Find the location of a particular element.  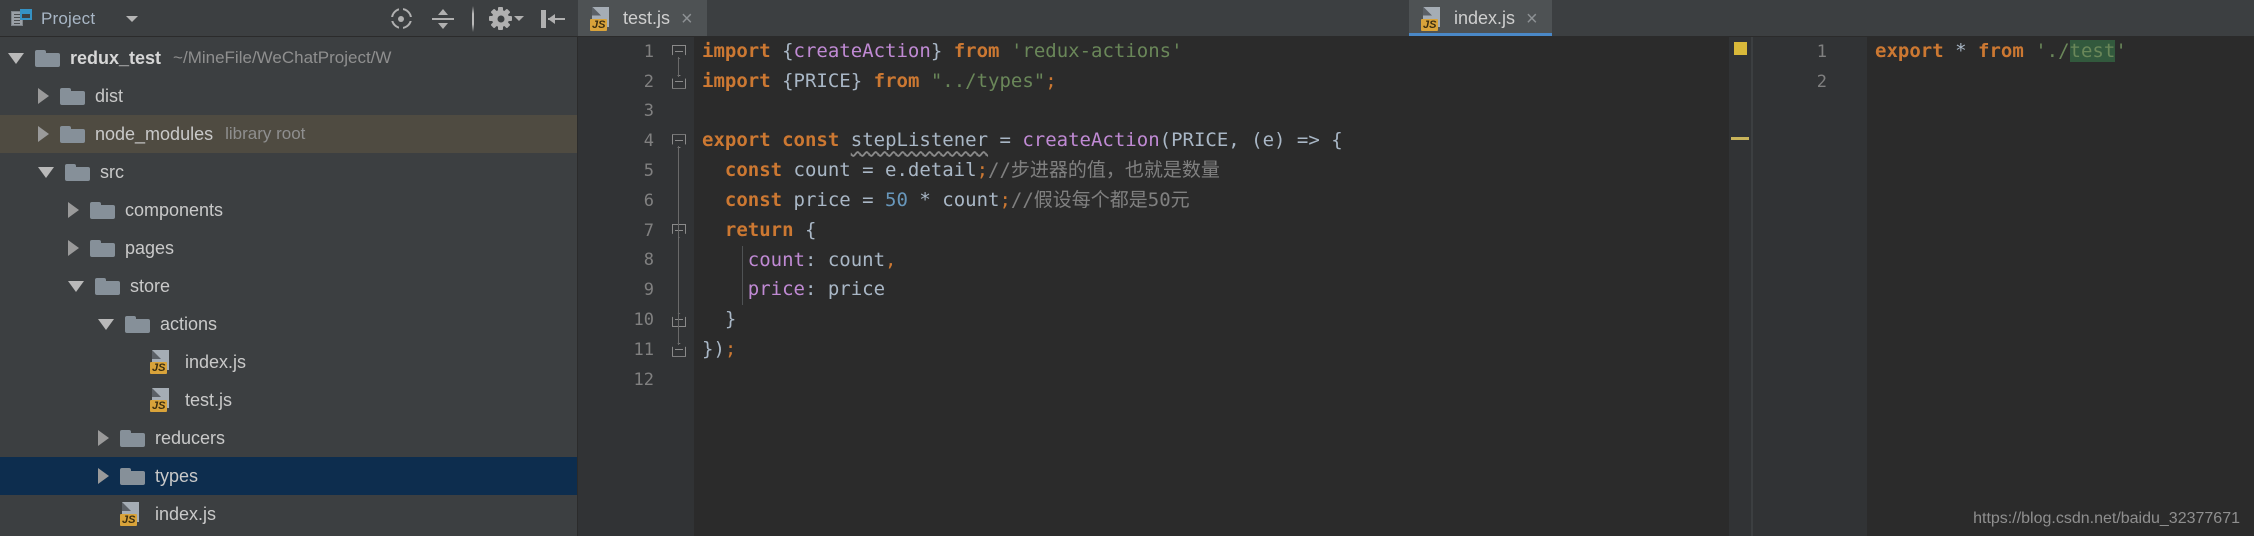

tree-node-test-js: JS test.js is located at coordinates (289, 400).